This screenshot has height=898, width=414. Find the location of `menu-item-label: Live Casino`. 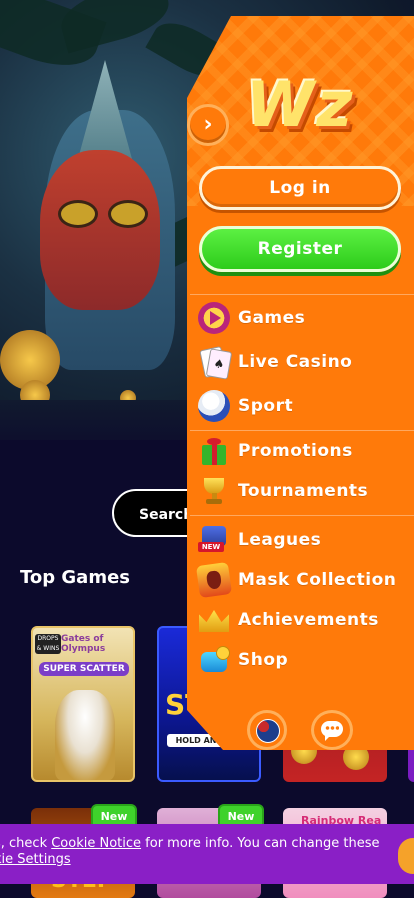

menu-item-label: Live Casino is located at coordinates (295, 362).